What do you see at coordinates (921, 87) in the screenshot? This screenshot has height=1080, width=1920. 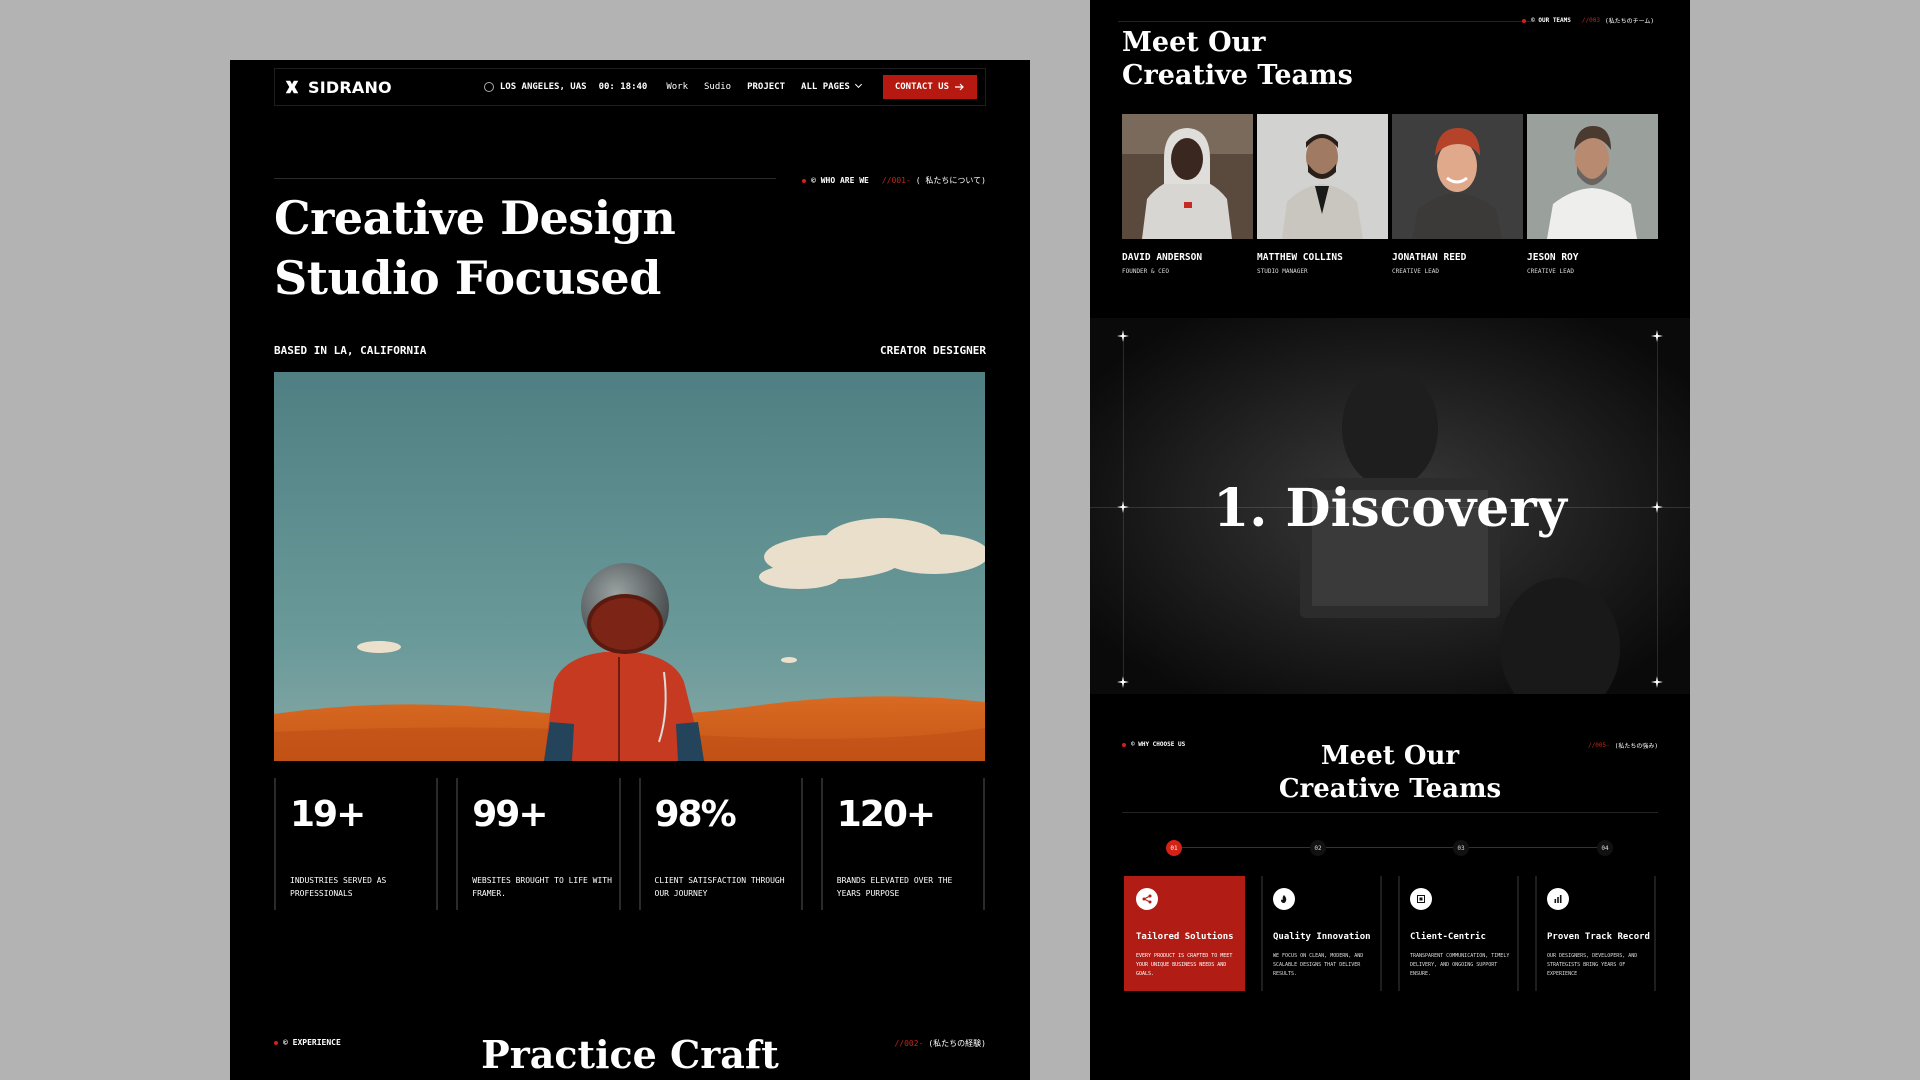 I see `contact-us-label: CONTACT US` at bounding box center [921, 87].